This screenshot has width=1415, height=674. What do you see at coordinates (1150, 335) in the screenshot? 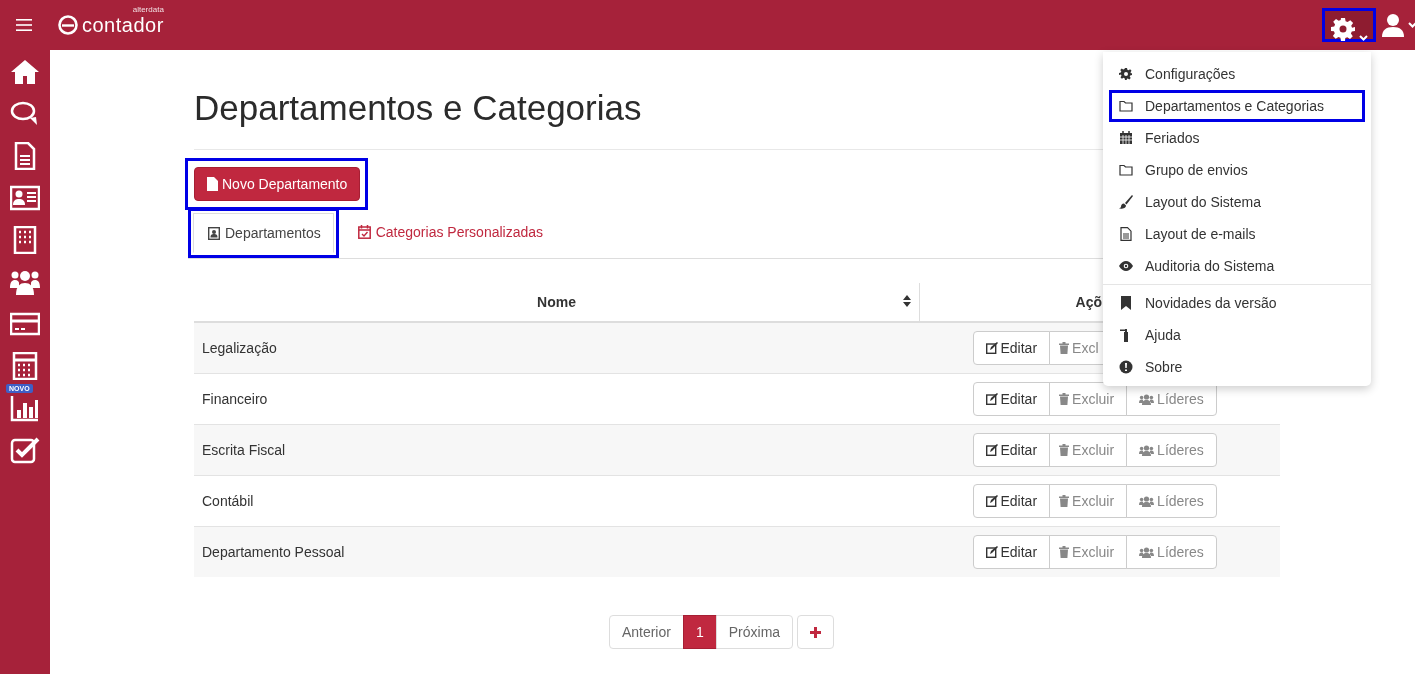
I see `menu-item: Ajuda` at bounding box center [1150, 335].